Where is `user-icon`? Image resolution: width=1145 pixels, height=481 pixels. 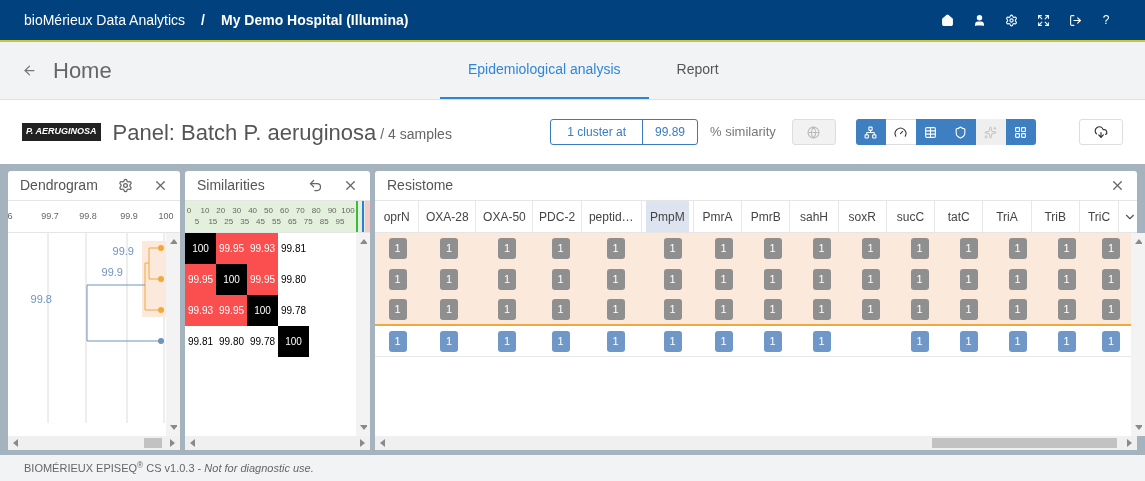
user-icon is located at coordinates (979, 20).